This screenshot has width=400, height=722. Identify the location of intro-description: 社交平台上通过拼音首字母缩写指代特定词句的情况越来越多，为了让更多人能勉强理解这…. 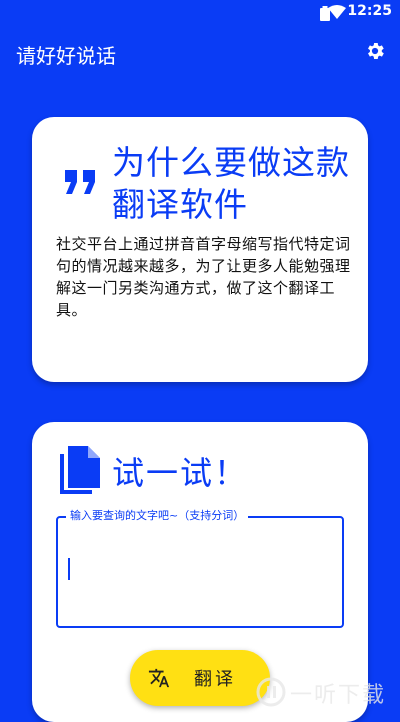
(203, 277).